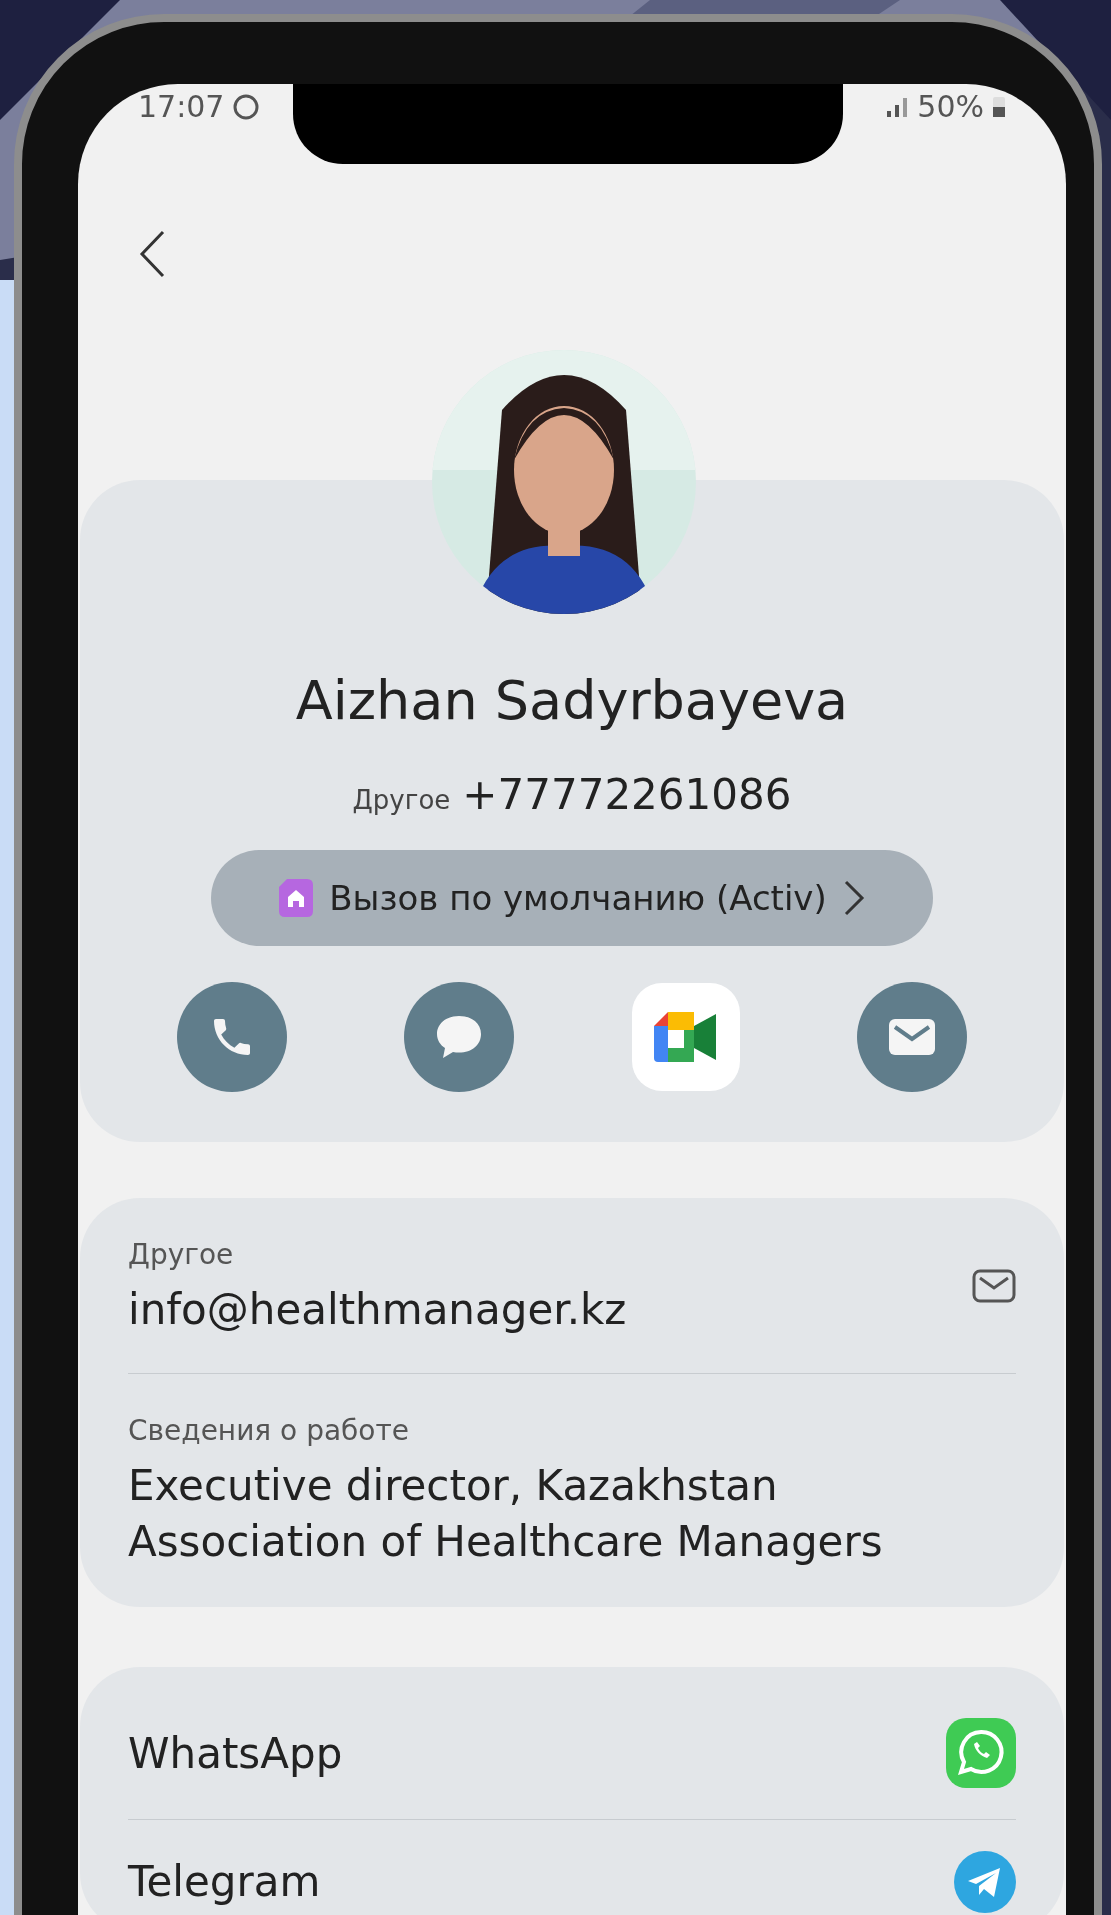  I want to click on video-call-button, so click(685, 1037).